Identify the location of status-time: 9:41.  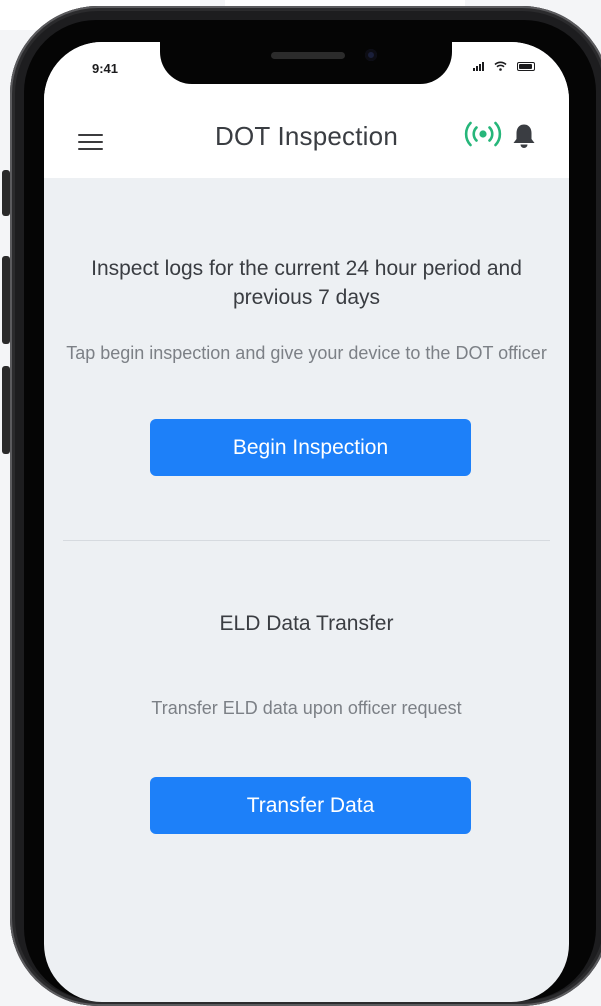
(105, 68).